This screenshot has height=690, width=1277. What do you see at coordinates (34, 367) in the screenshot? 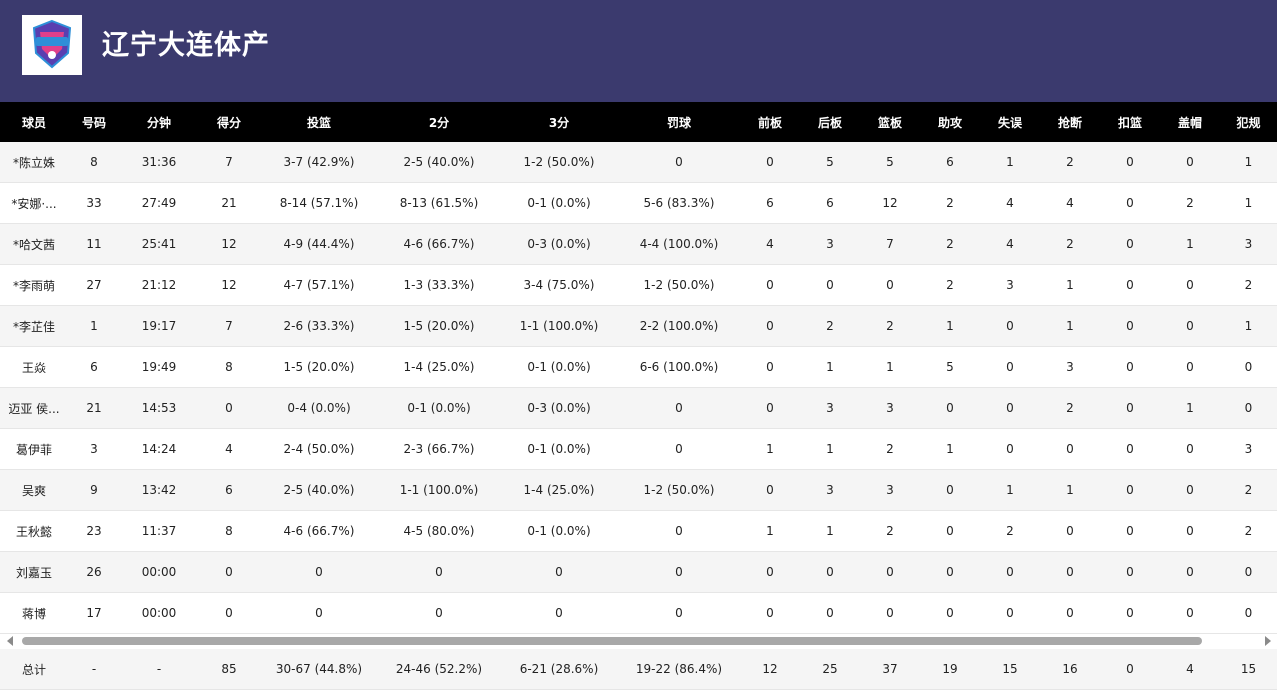
I see `player-name-cell: 王焱` at bounding box center [34, 367].